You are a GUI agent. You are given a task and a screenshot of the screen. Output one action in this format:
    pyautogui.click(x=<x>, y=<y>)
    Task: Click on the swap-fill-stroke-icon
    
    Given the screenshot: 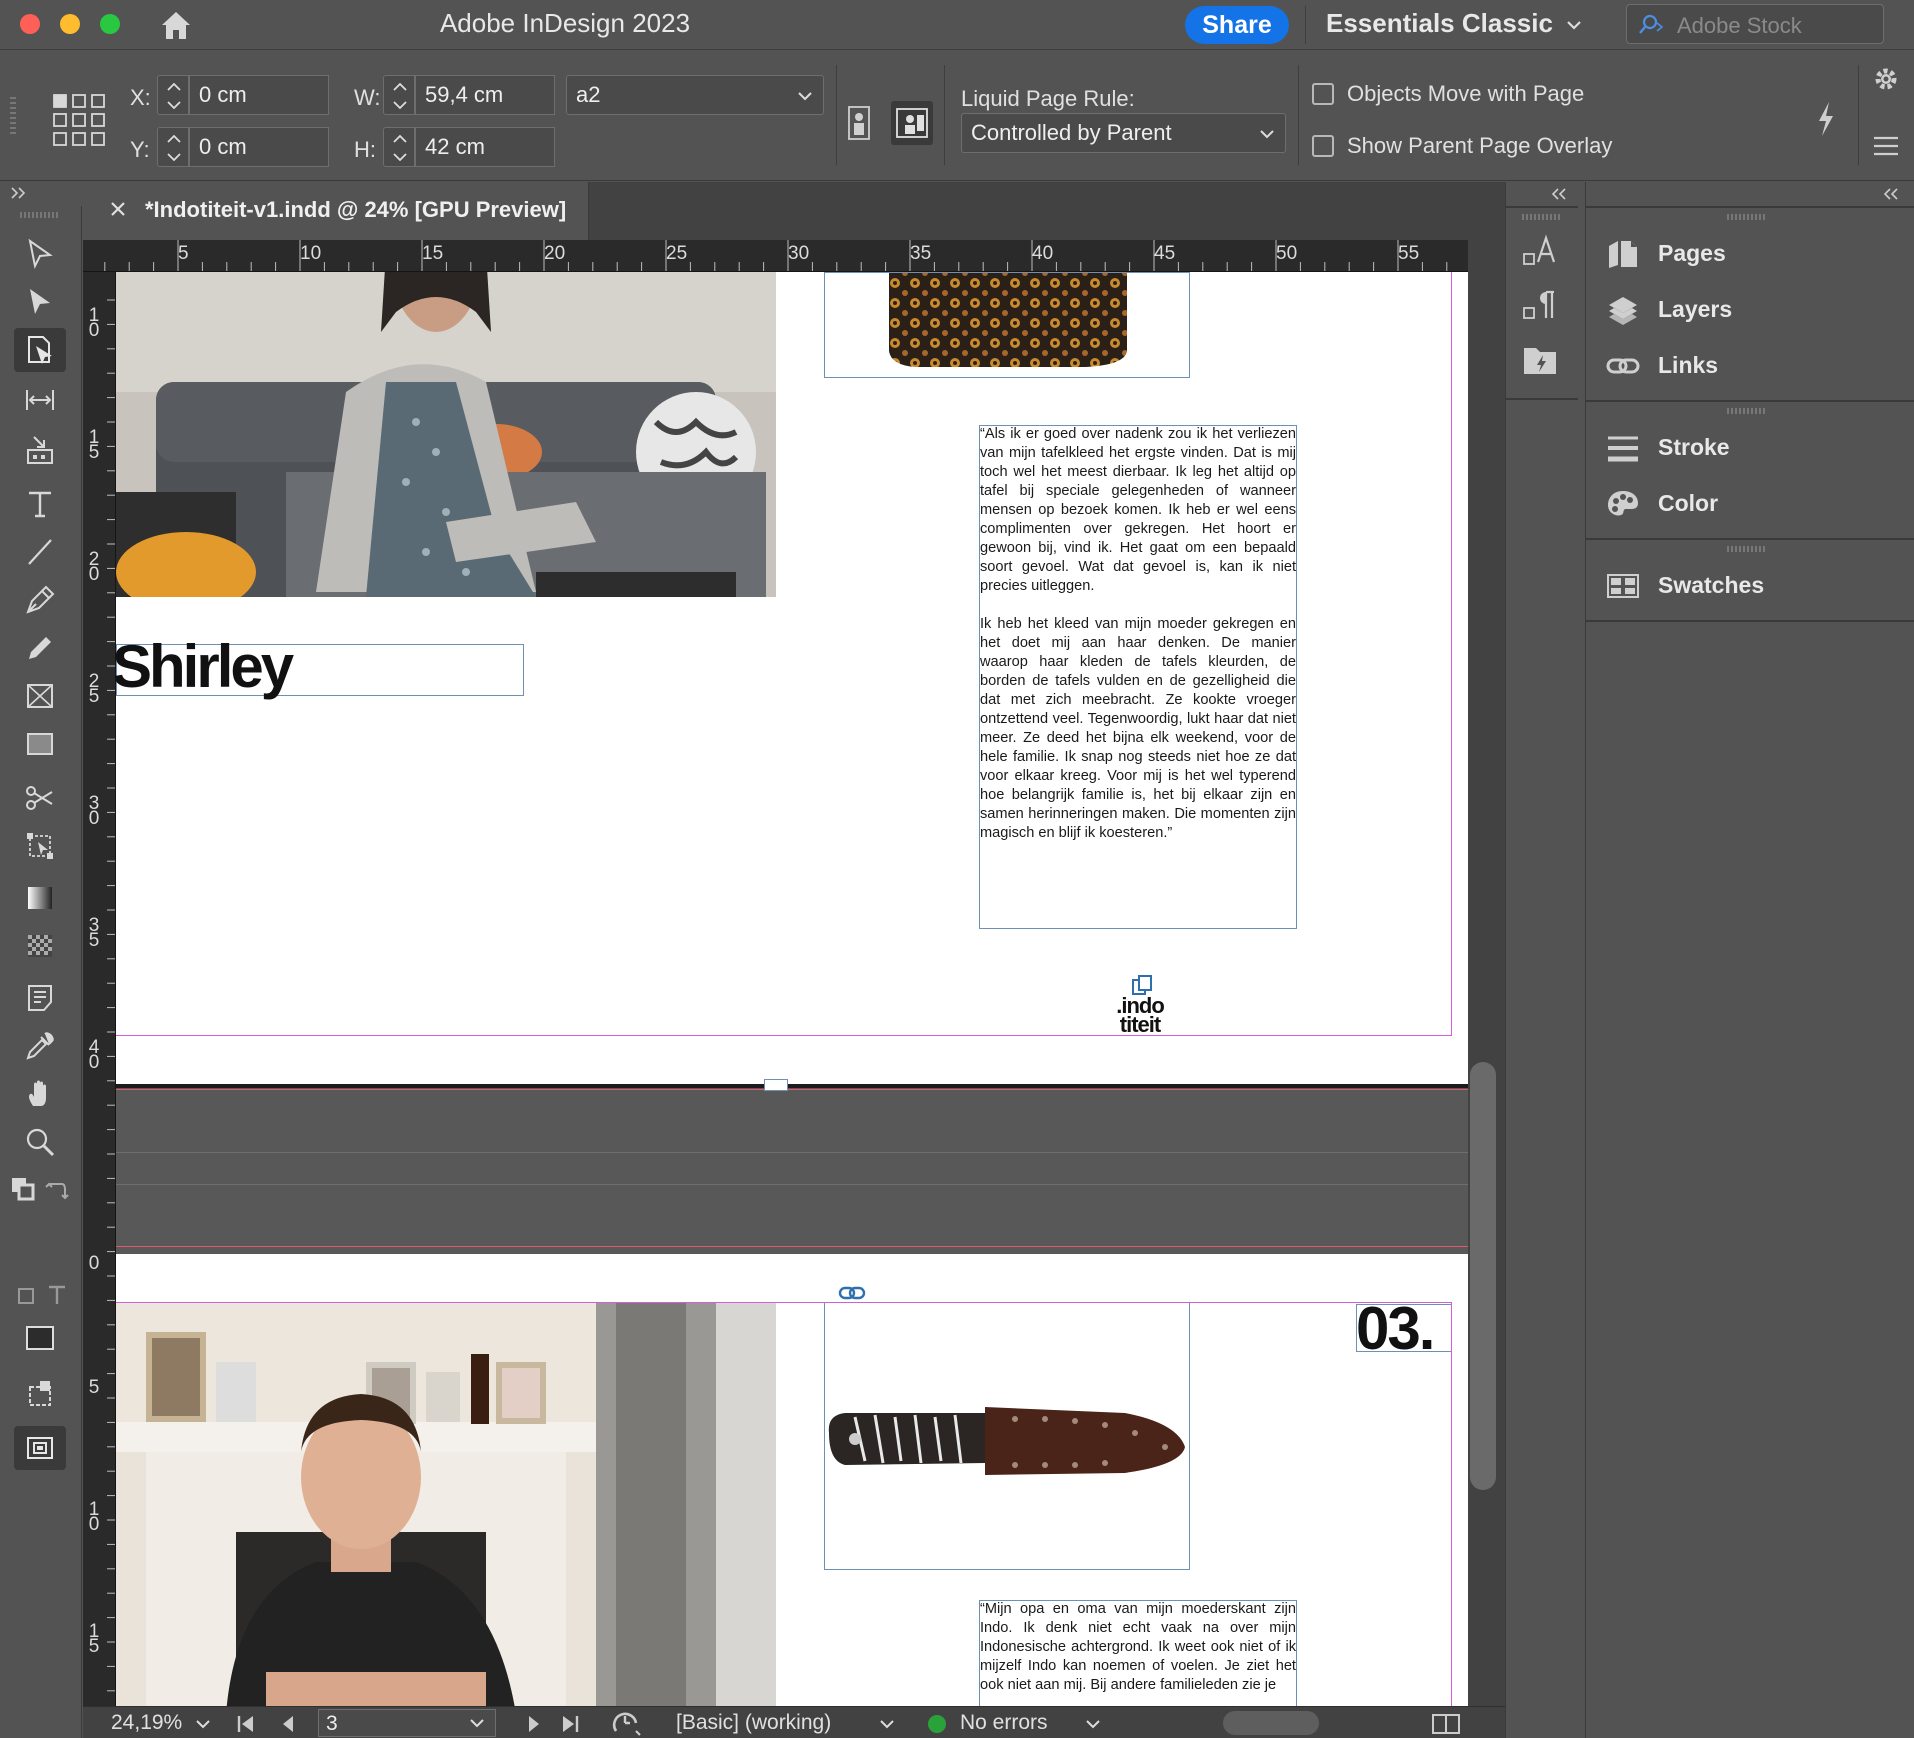 What is the action you would take?
    pyautogui.click(x=57, y=1189)
    